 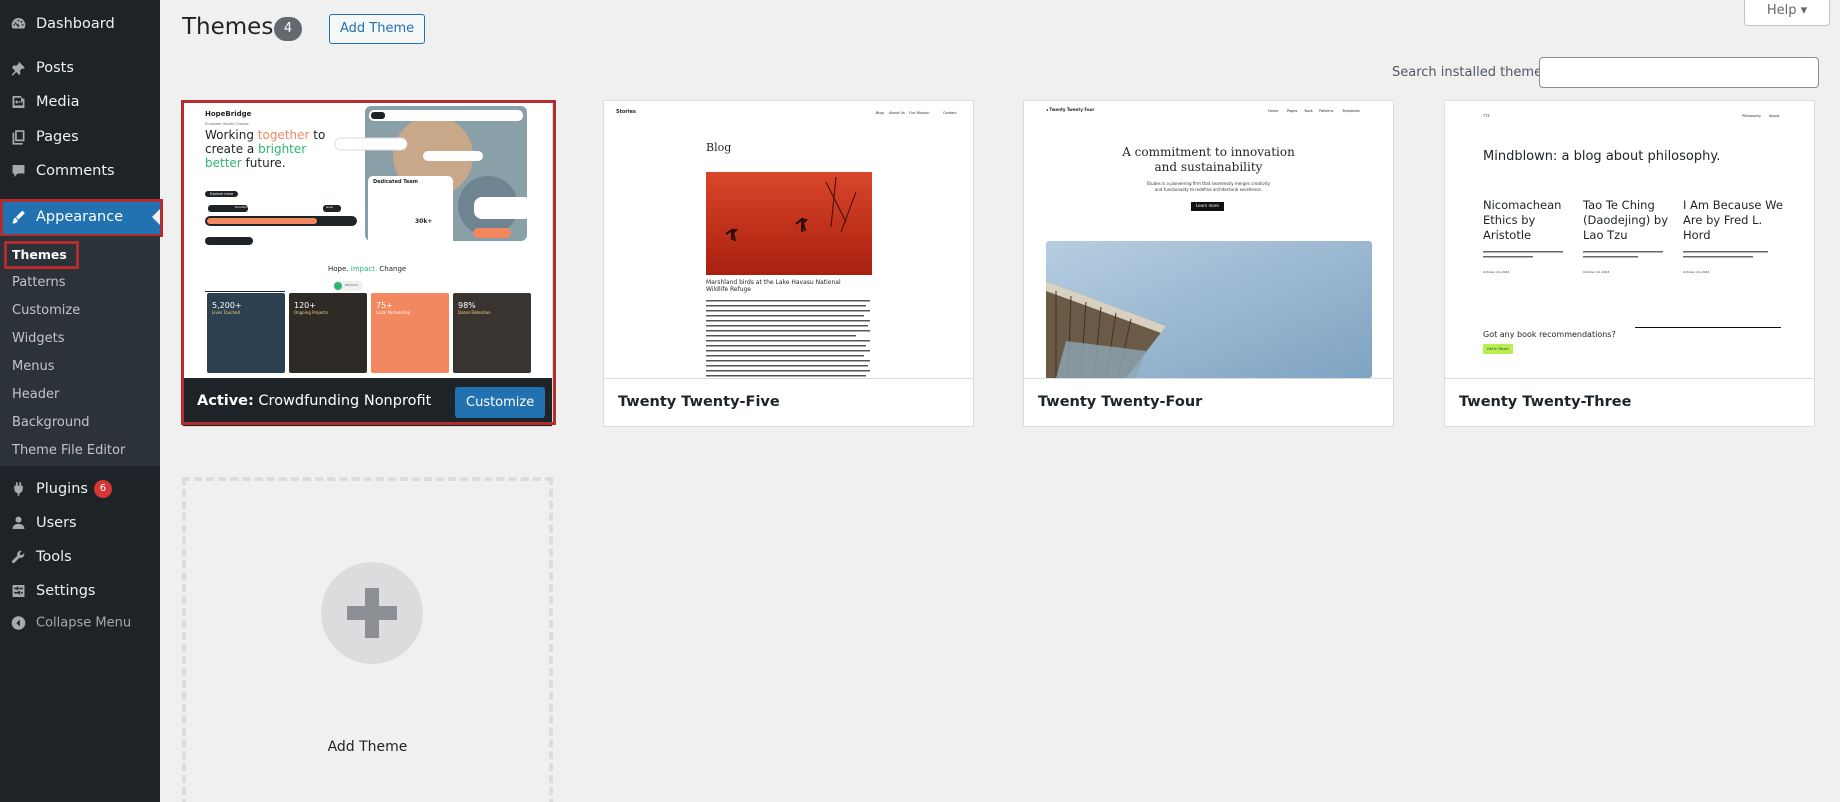 I want to click on preview-card-title: Dedicated Team, so click(x=395, y=182).